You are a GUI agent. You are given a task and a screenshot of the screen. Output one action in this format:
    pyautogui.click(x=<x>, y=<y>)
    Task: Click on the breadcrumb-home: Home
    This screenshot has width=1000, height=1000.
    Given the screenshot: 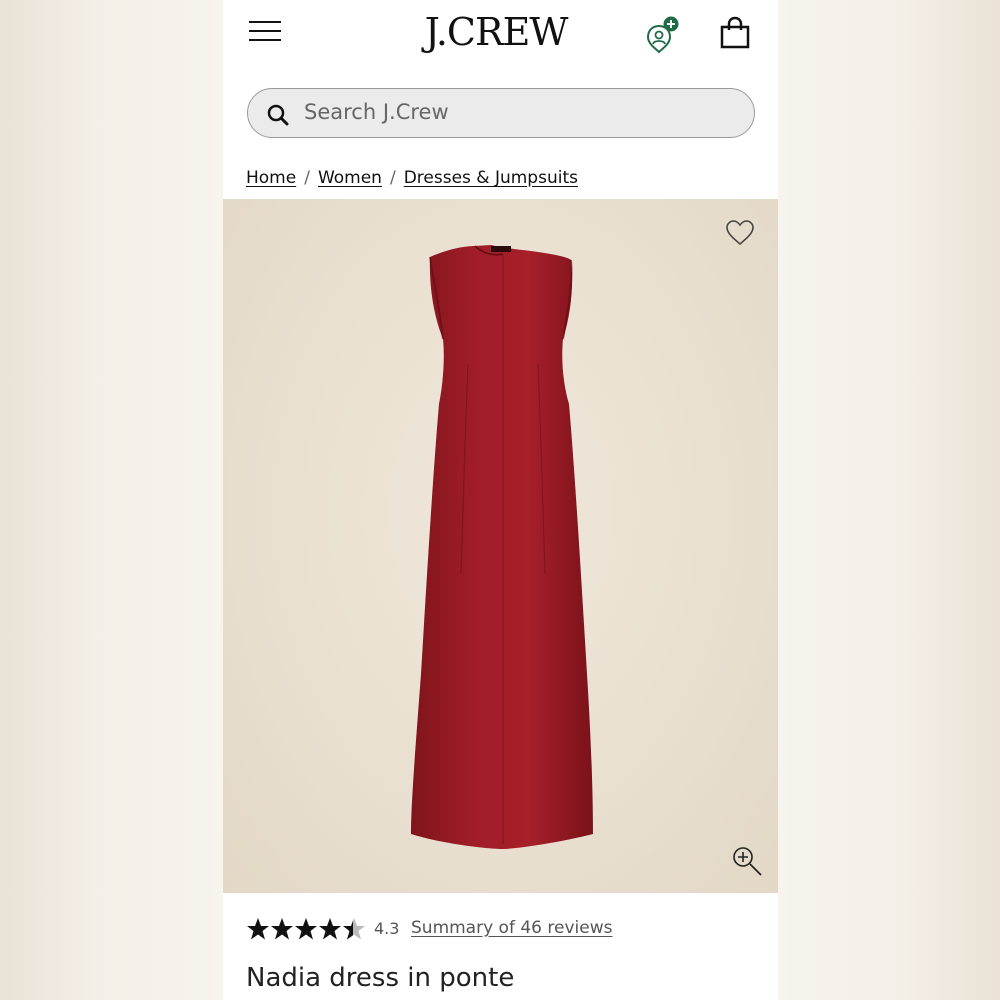 What is the action you would take?
    pyautogui.click(x=271, y=178)
    